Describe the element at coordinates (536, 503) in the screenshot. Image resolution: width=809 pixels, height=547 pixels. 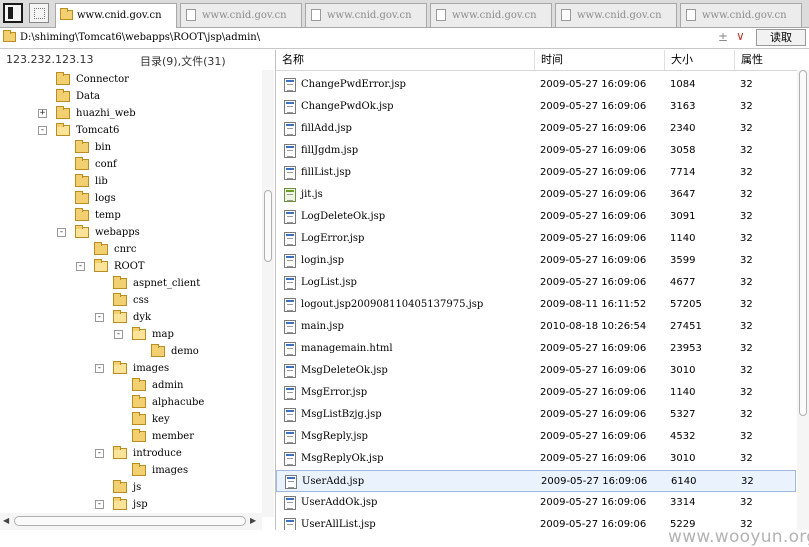
I see `file-row: UserAddOk.jsp 2009-05-27 16:09:06 3314 32` at that location.